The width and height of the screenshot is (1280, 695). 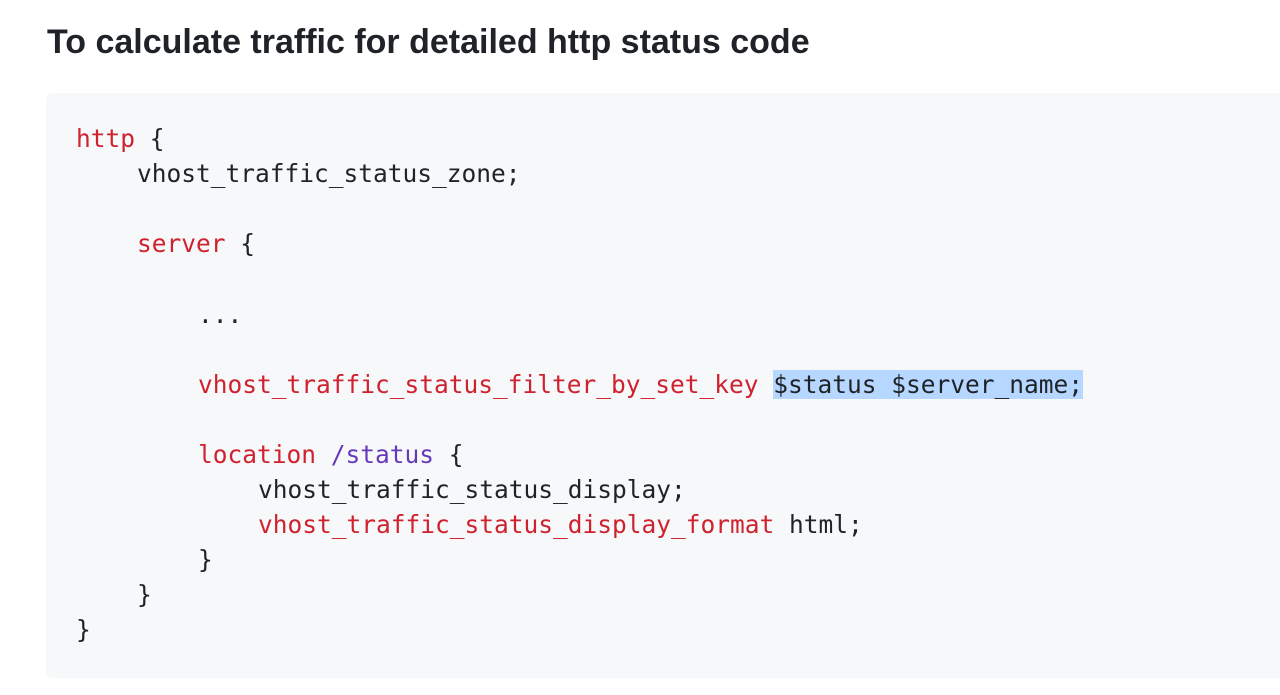 I want to click on code-line-close-http: }, so click(x=83, y=630).